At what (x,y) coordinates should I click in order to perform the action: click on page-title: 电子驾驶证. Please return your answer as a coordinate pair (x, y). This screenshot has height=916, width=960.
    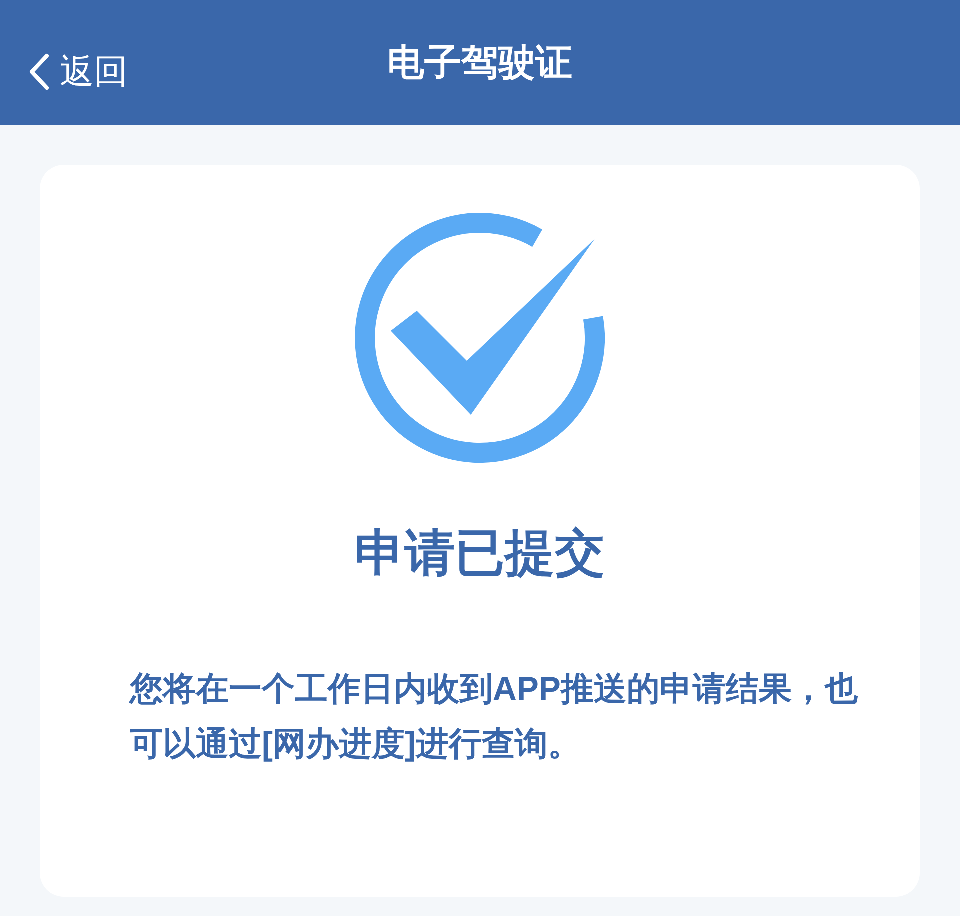
    Looking at the image, I should click on (480, 62).